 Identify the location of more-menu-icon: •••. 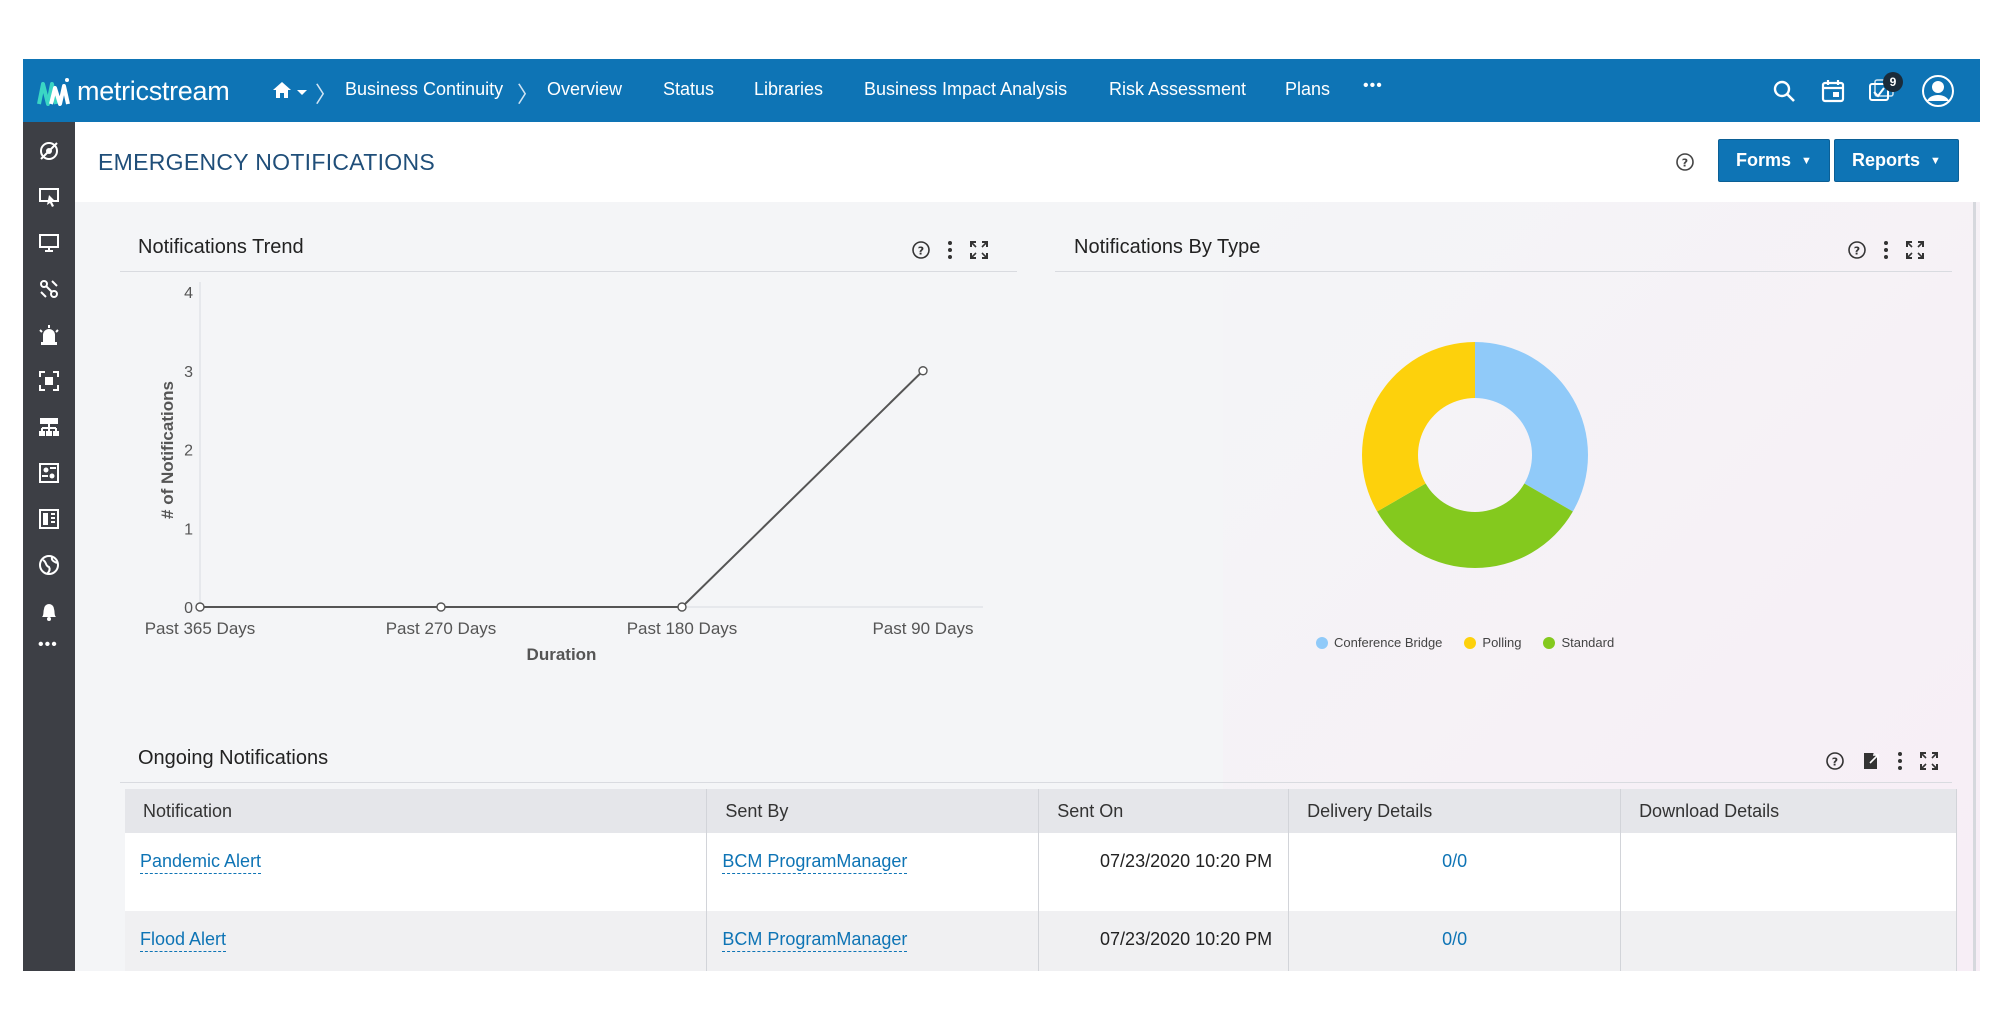
(1373, 86).